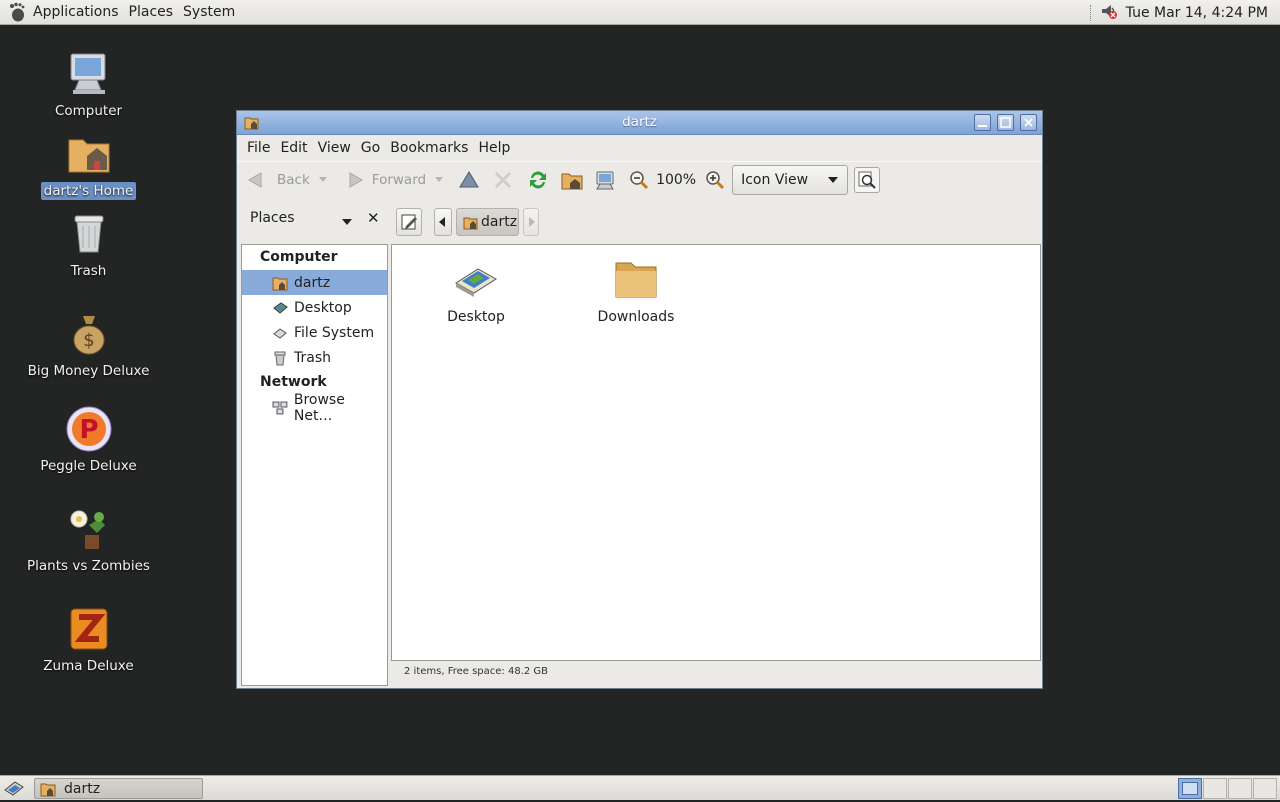 The width and height of the screenshot is (1280, 802). What do you see at coordinates (76, 12) in the screenshot?
I see `applications-menu: Applications` at bounding box center [76, 12].